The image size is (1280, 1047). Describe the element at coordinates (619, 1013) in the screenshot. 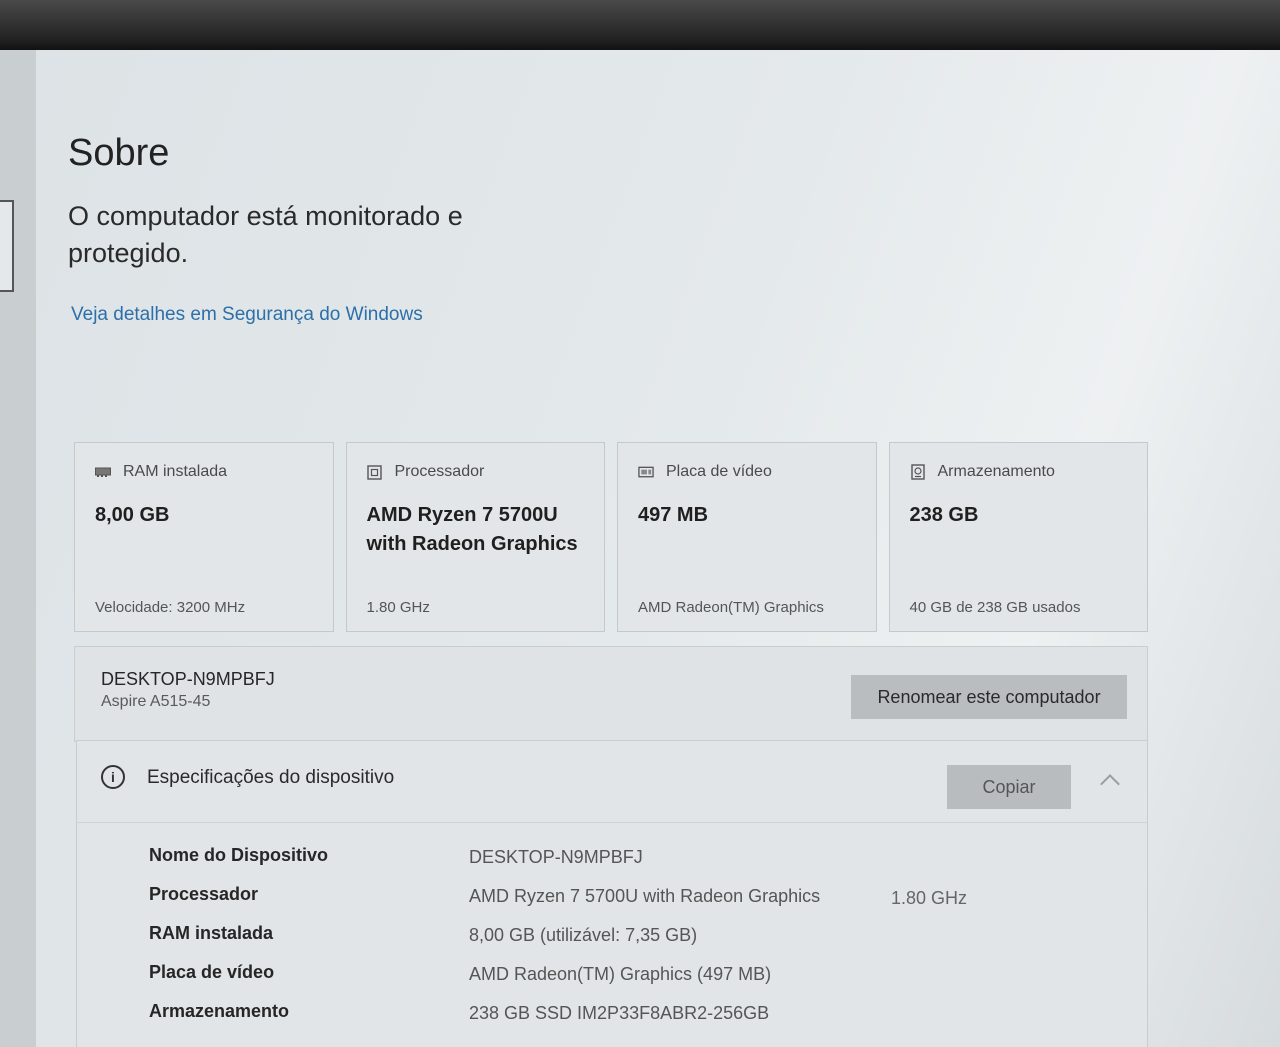

I see `spec-value: 238 GB SSD IM2P33F8ABR2-256GB` at that location.